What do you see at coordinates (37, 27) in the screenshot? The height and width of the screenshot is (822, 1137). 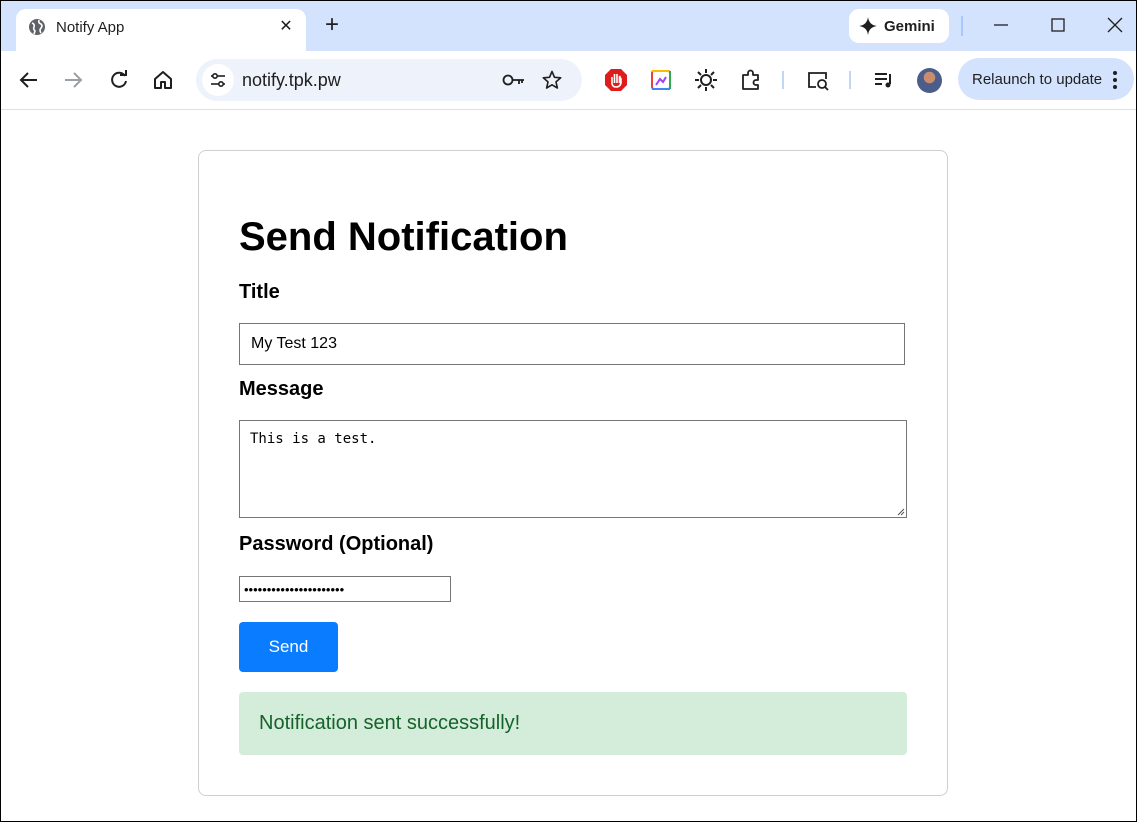 I see `globe-icon` at bounding box center [37, 27].